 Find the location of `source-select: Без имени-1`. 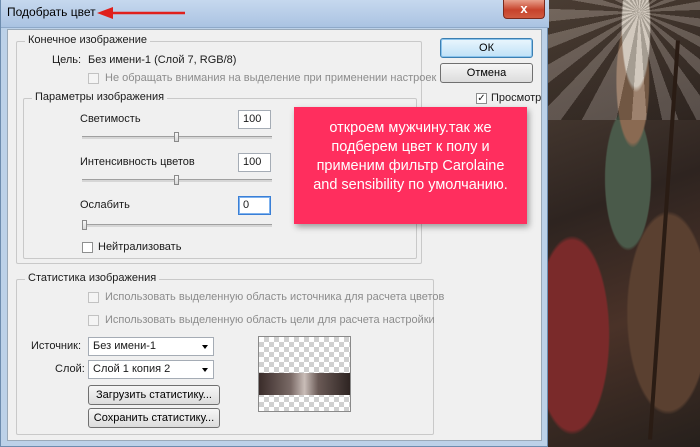

source-select: Без имени-1 is located at coordinates (151, 346).